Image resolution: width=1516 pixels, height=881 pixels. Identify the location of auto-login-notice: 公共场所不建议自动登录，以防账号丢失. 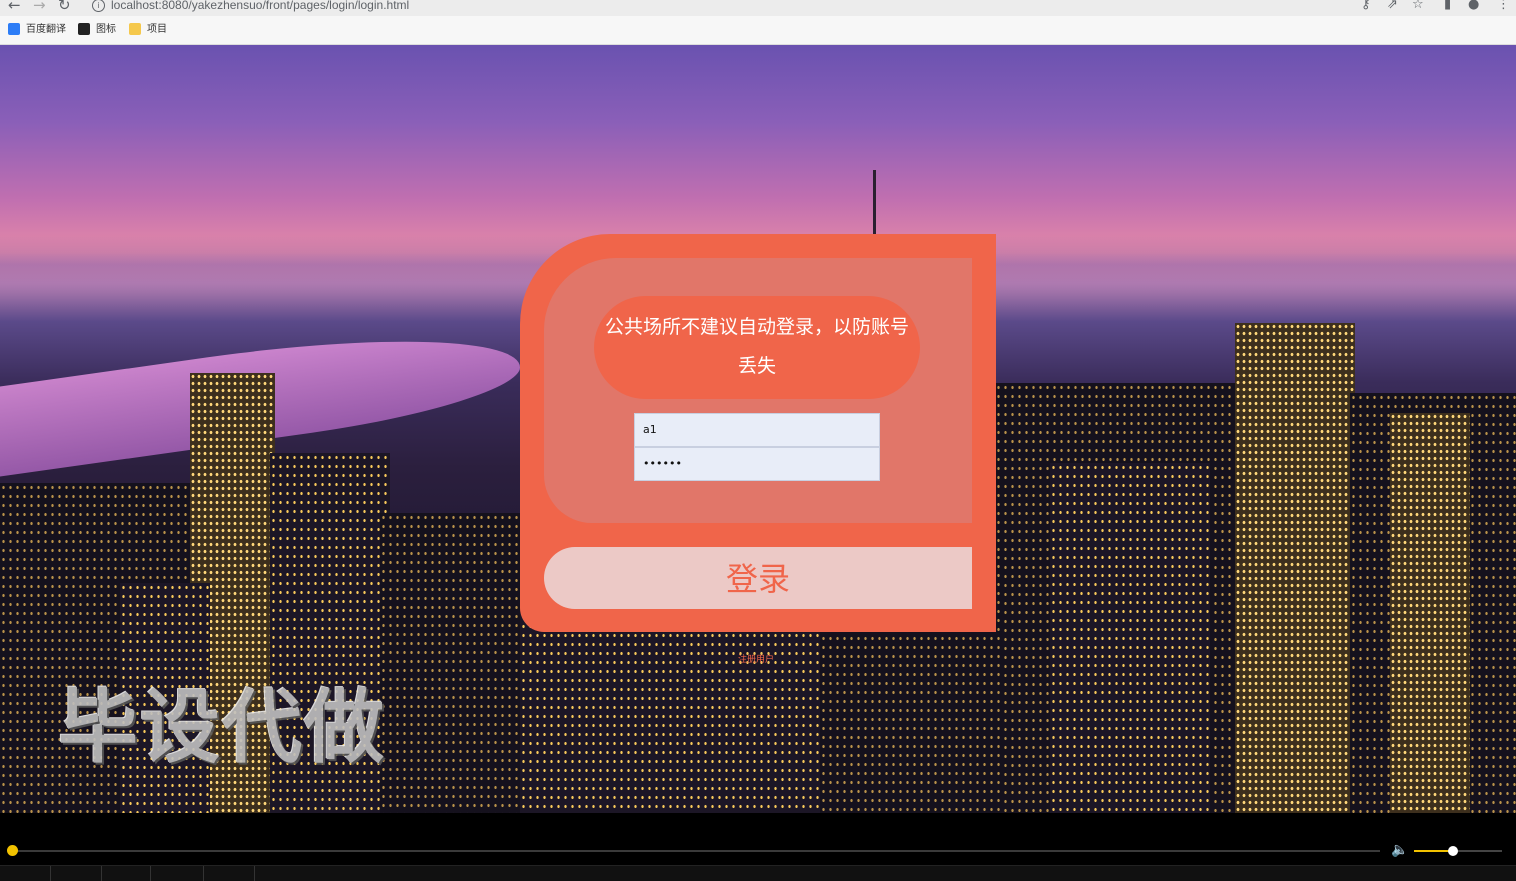
(757, 347).